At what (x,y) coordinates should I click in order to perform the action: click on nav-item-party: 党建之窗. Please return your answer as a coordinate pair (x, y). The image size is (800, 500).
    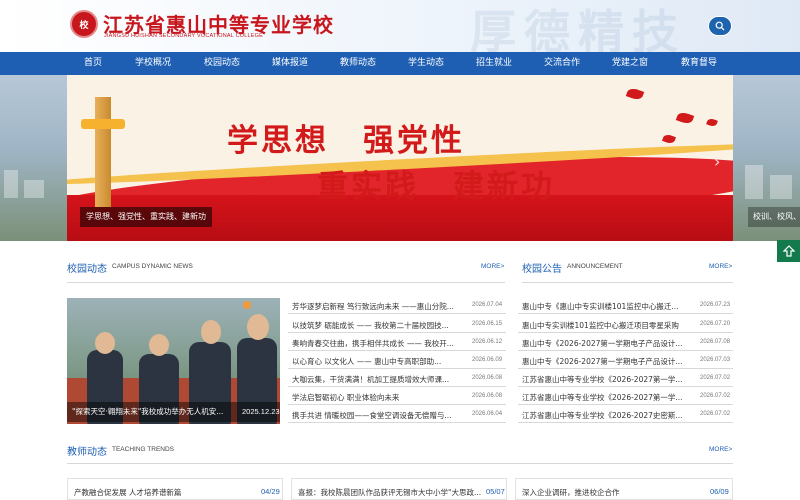
    Looking at the image, I should click on (630, 63).